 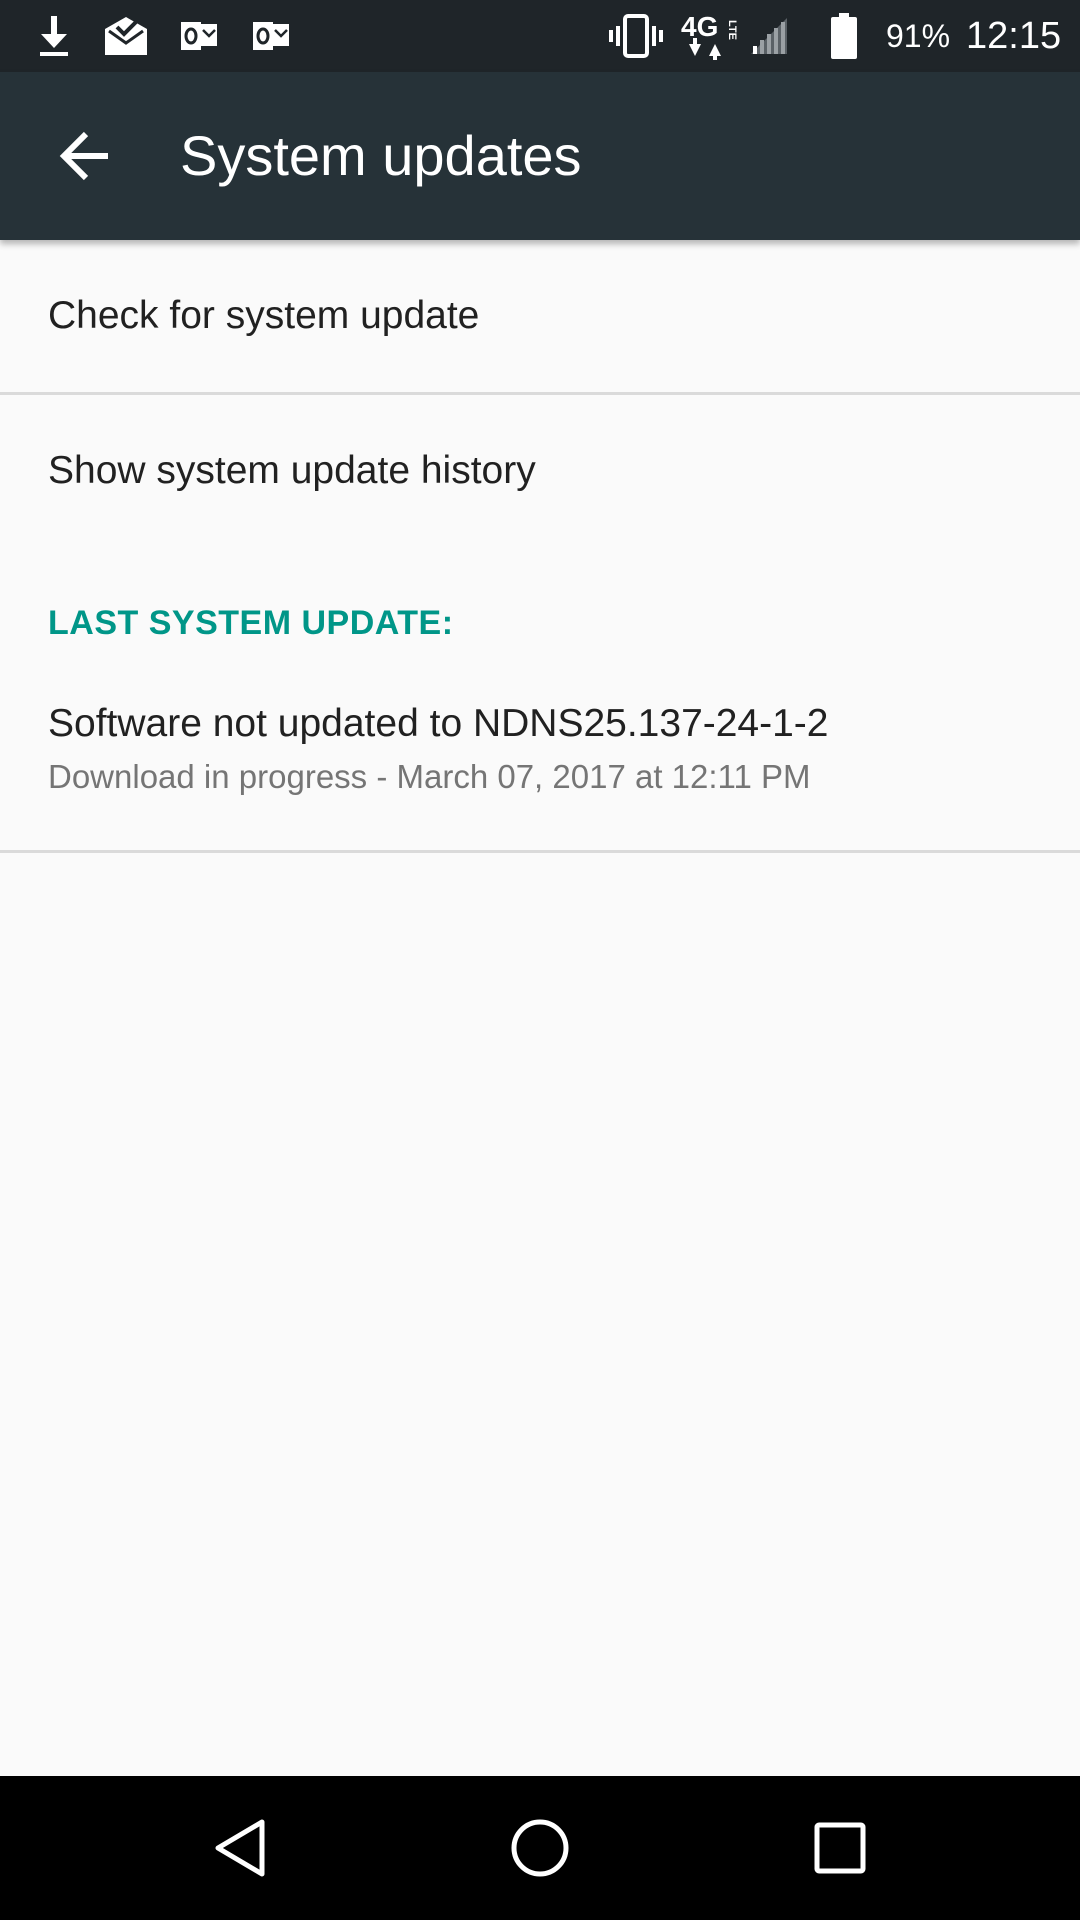 I want to click on section-header-last-update: LAST SYSTEM UPDATE:, so click(x=251, y=623).